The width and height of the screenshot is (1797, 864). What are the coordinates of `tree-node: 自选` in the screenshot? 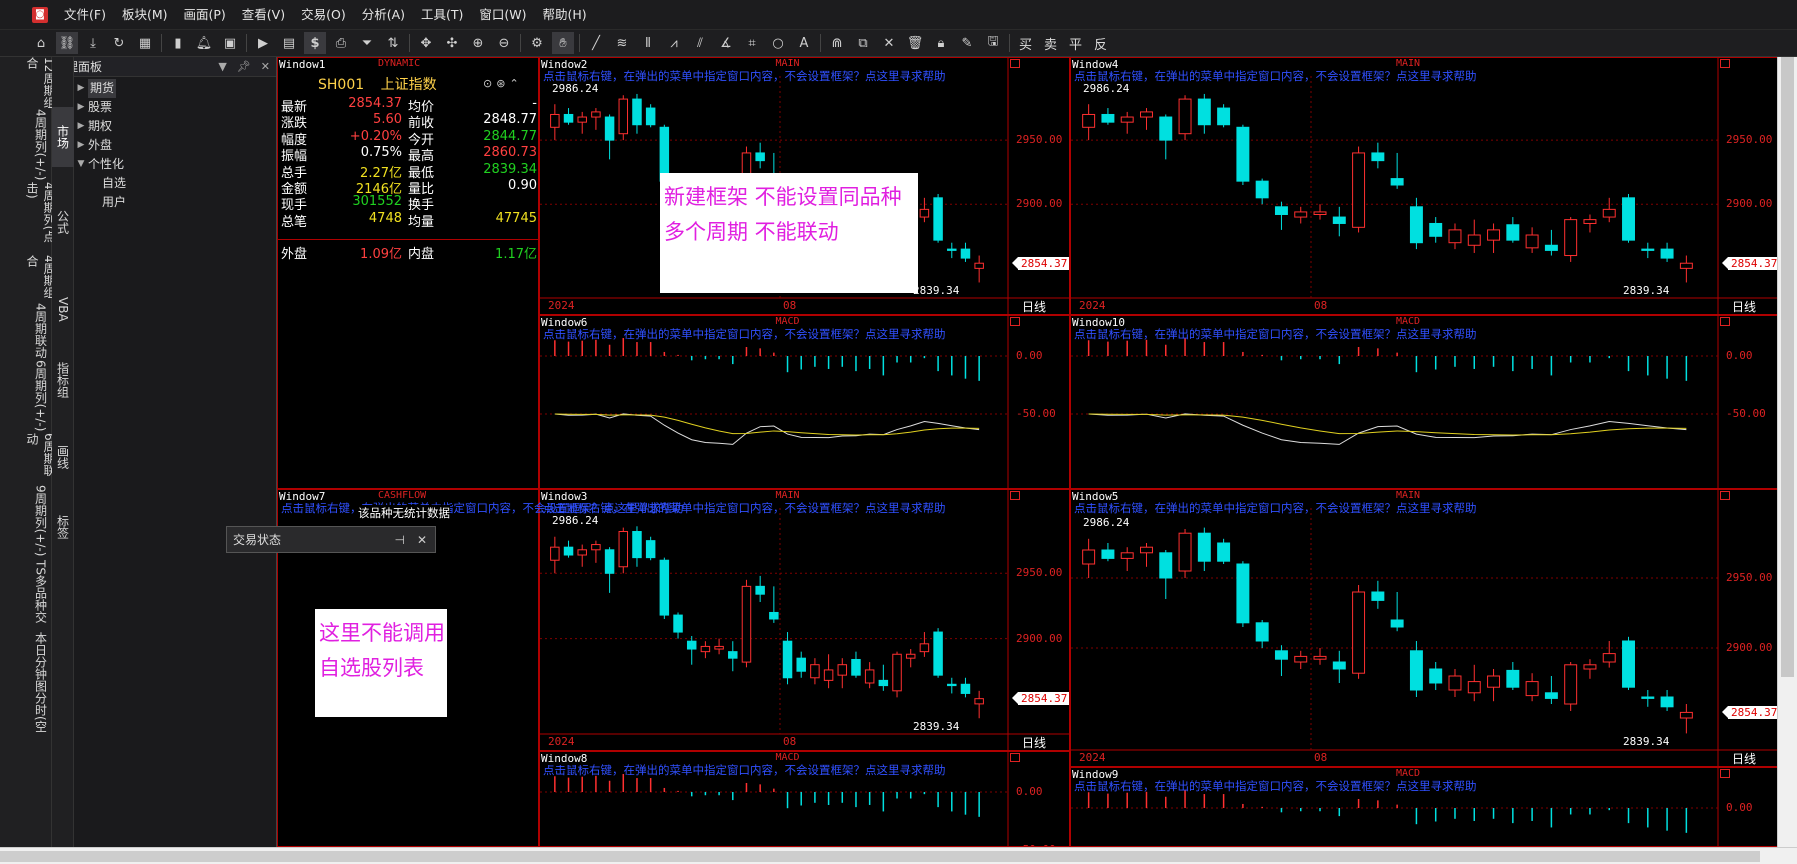 It's located at (174, 183).